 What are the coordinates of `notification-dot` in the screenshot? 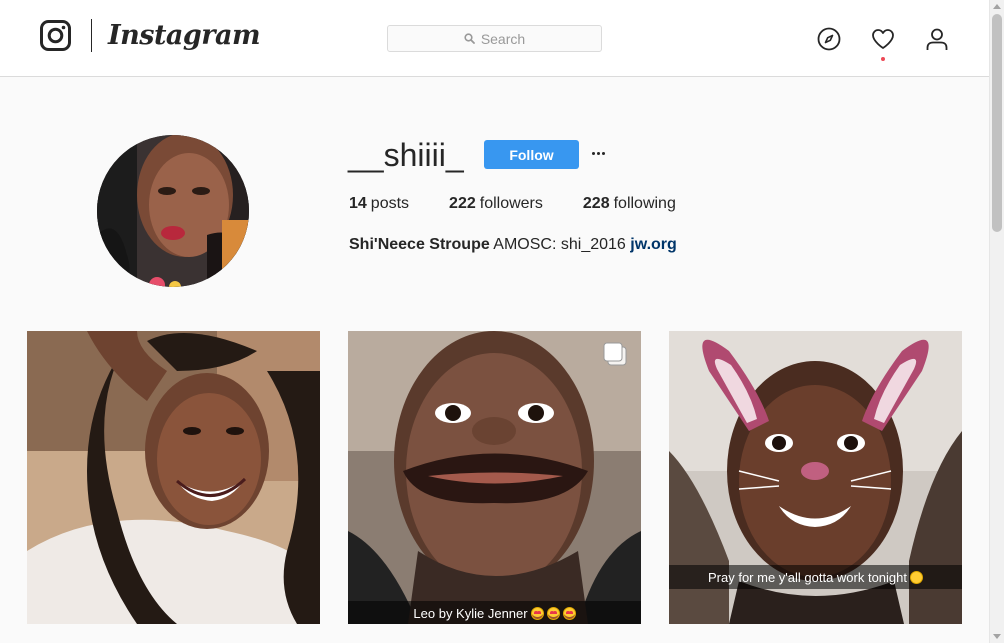 It's located at (883, 59).